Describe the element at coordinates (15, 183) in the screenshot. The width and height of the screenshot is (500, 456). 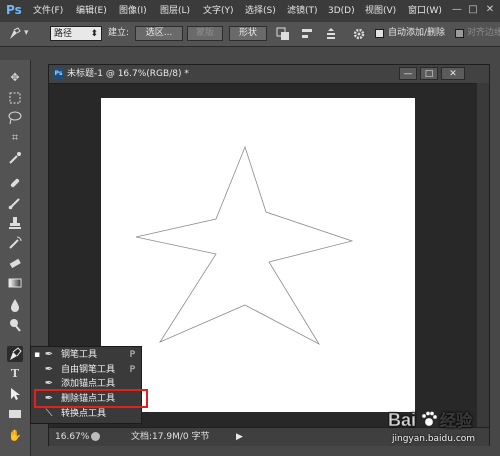
I see `healing-brush-icon` at that location.